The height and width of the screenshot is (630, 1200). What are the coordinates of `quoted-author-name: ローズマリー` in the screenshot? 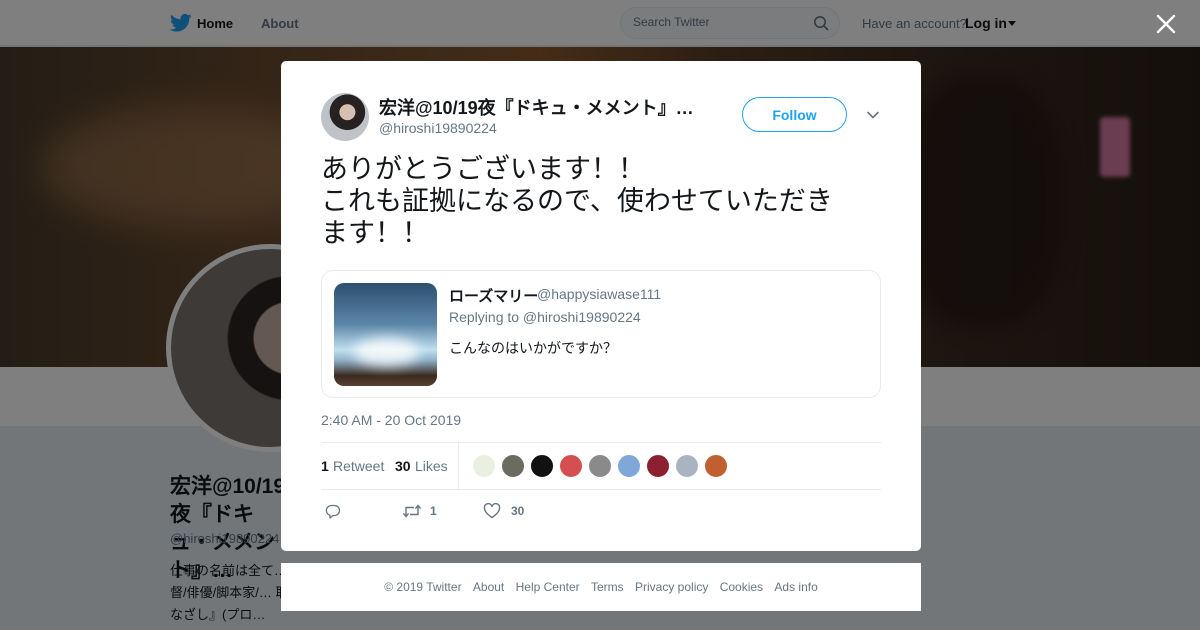 It's located at (494, 296).